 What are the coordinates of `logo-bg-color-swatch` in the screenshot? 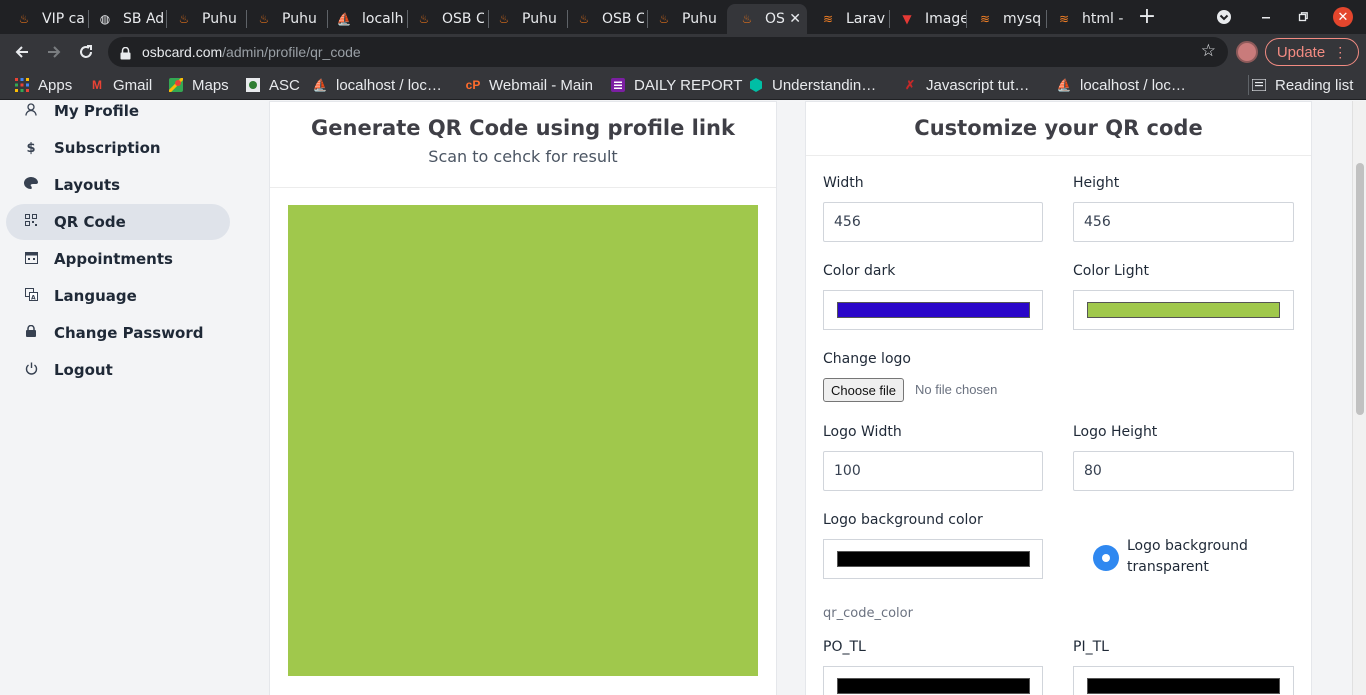 It's located at (933, 559).